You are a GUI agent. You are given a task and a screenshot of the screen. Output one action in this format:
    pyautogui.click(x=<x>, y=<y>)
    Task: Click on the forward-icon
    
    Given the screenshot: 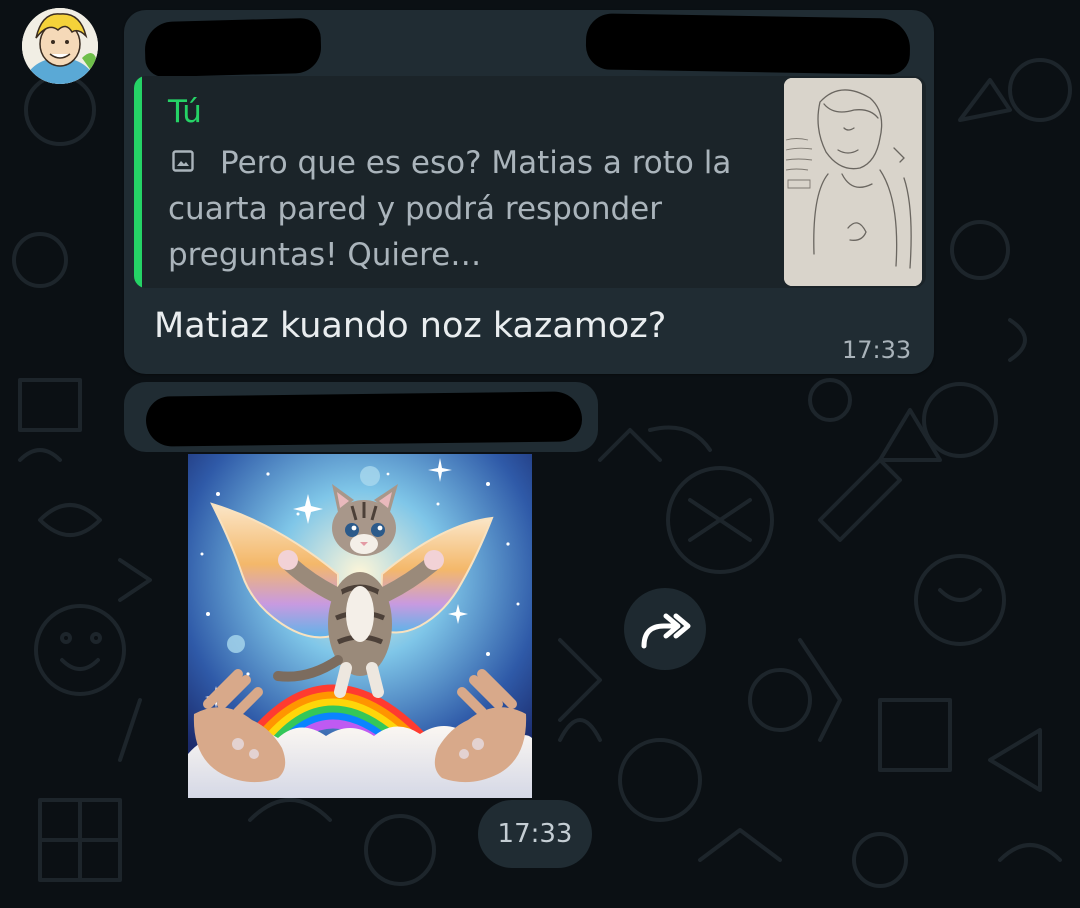 What is the action you would take?
    pyautogui.click(x=666, y=631)
    